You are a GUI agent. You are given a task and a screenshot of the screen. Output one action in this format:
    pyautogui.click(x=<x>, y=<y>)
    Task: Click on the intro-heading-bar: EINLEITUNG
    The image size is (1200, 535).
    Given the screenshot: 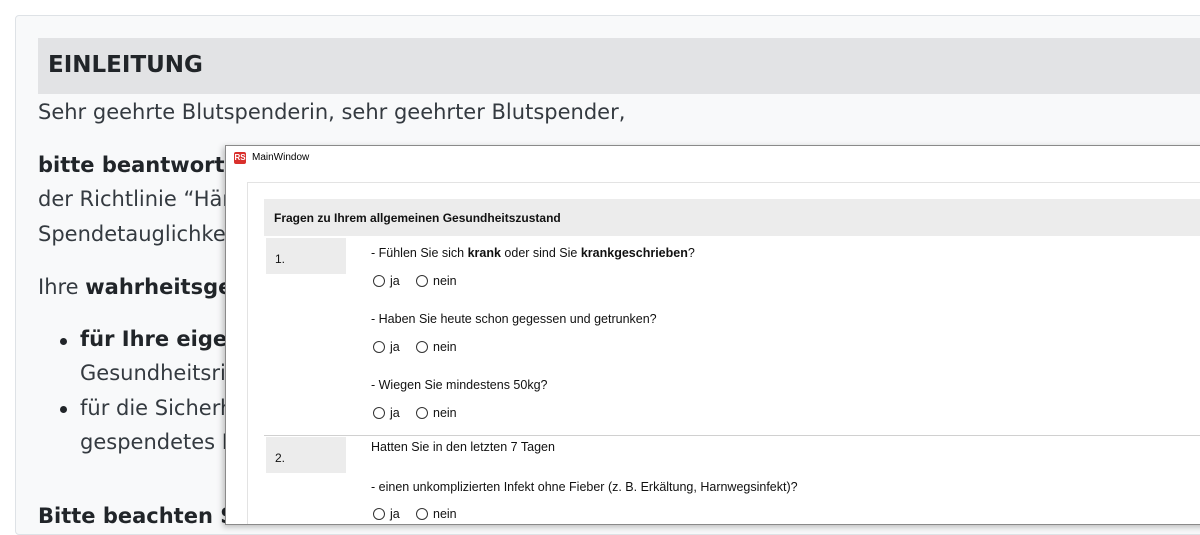 What is the action you would take?
    pyautogui.click(x=619, y=66)
    